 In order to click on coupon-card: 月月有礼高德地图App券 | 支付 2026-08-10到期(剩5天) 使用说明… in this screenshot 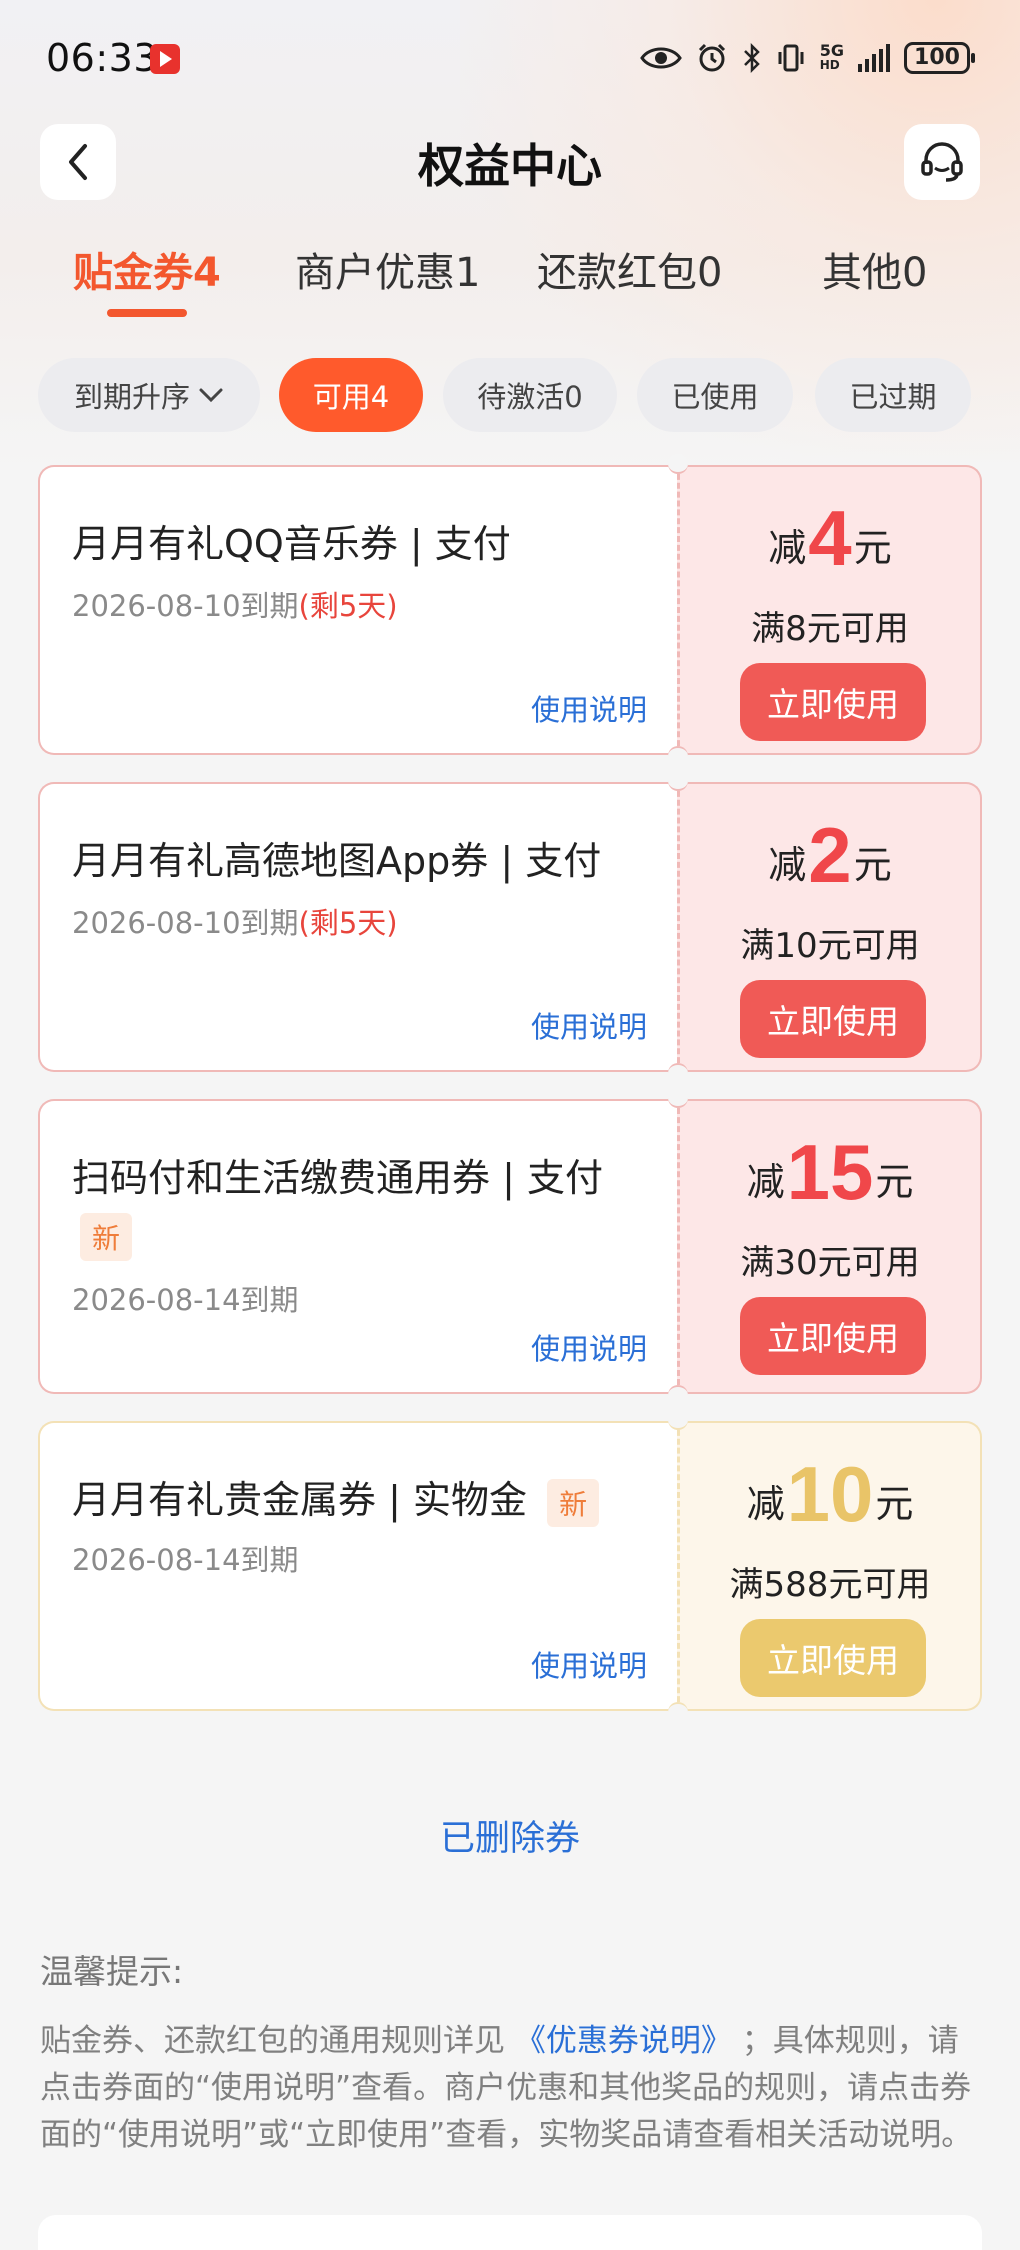, I will do `click(510, 927)`.